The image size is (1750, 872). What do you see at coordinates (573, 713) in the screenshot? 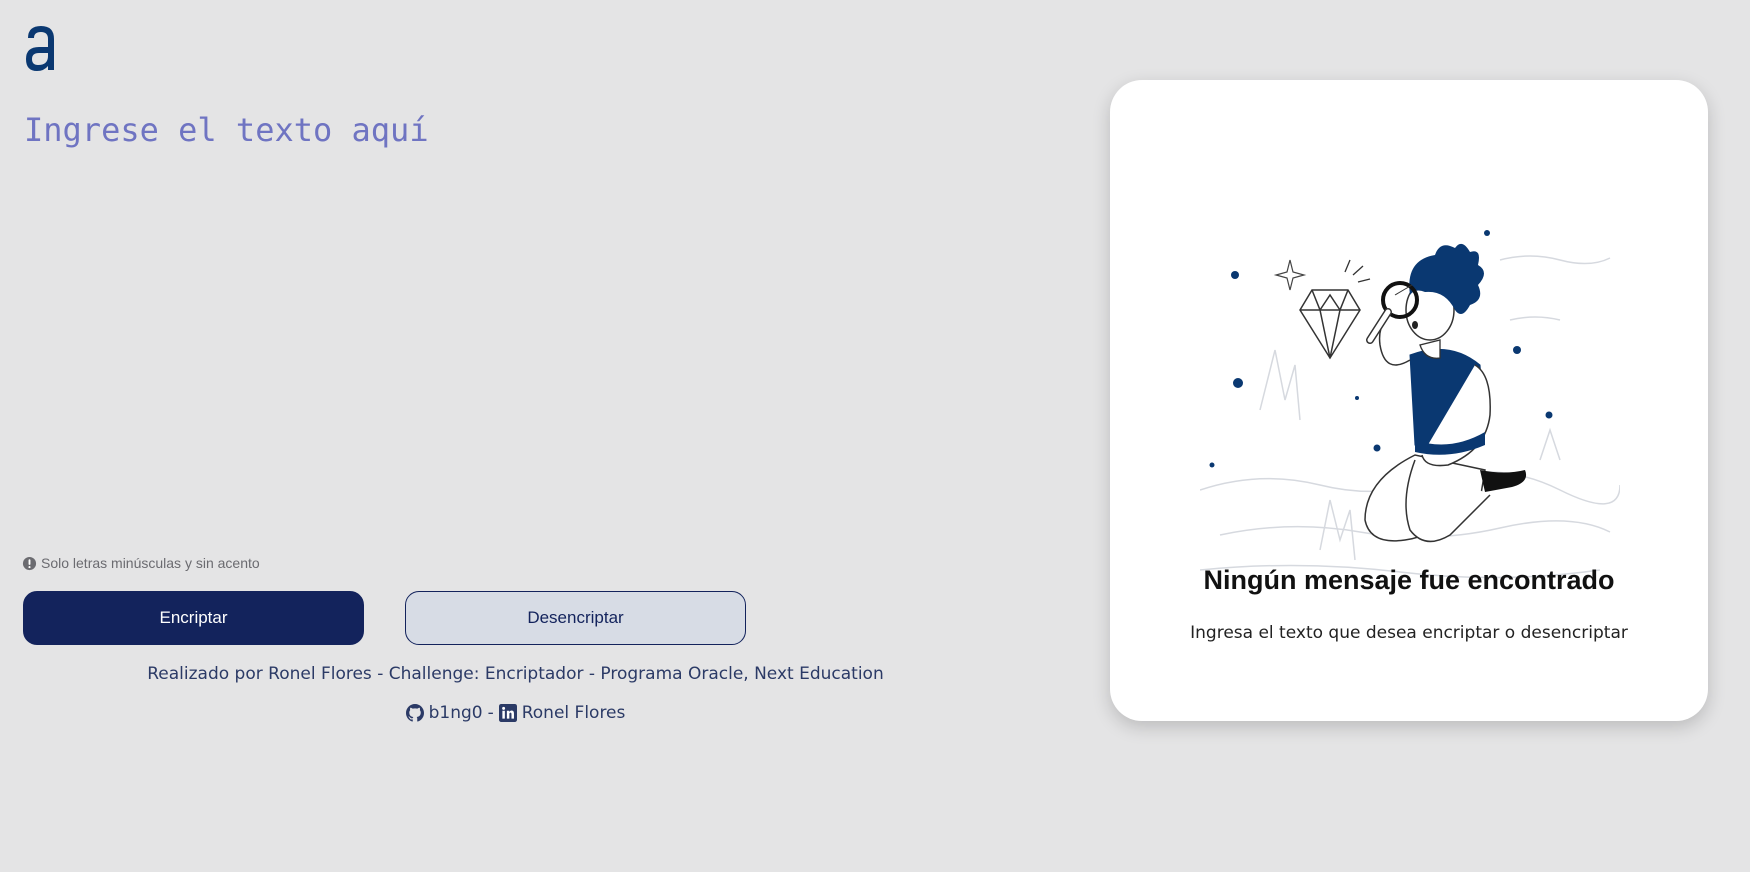
I see `linkedin-label: Ronel Flores` at bounding box center [573, 713].